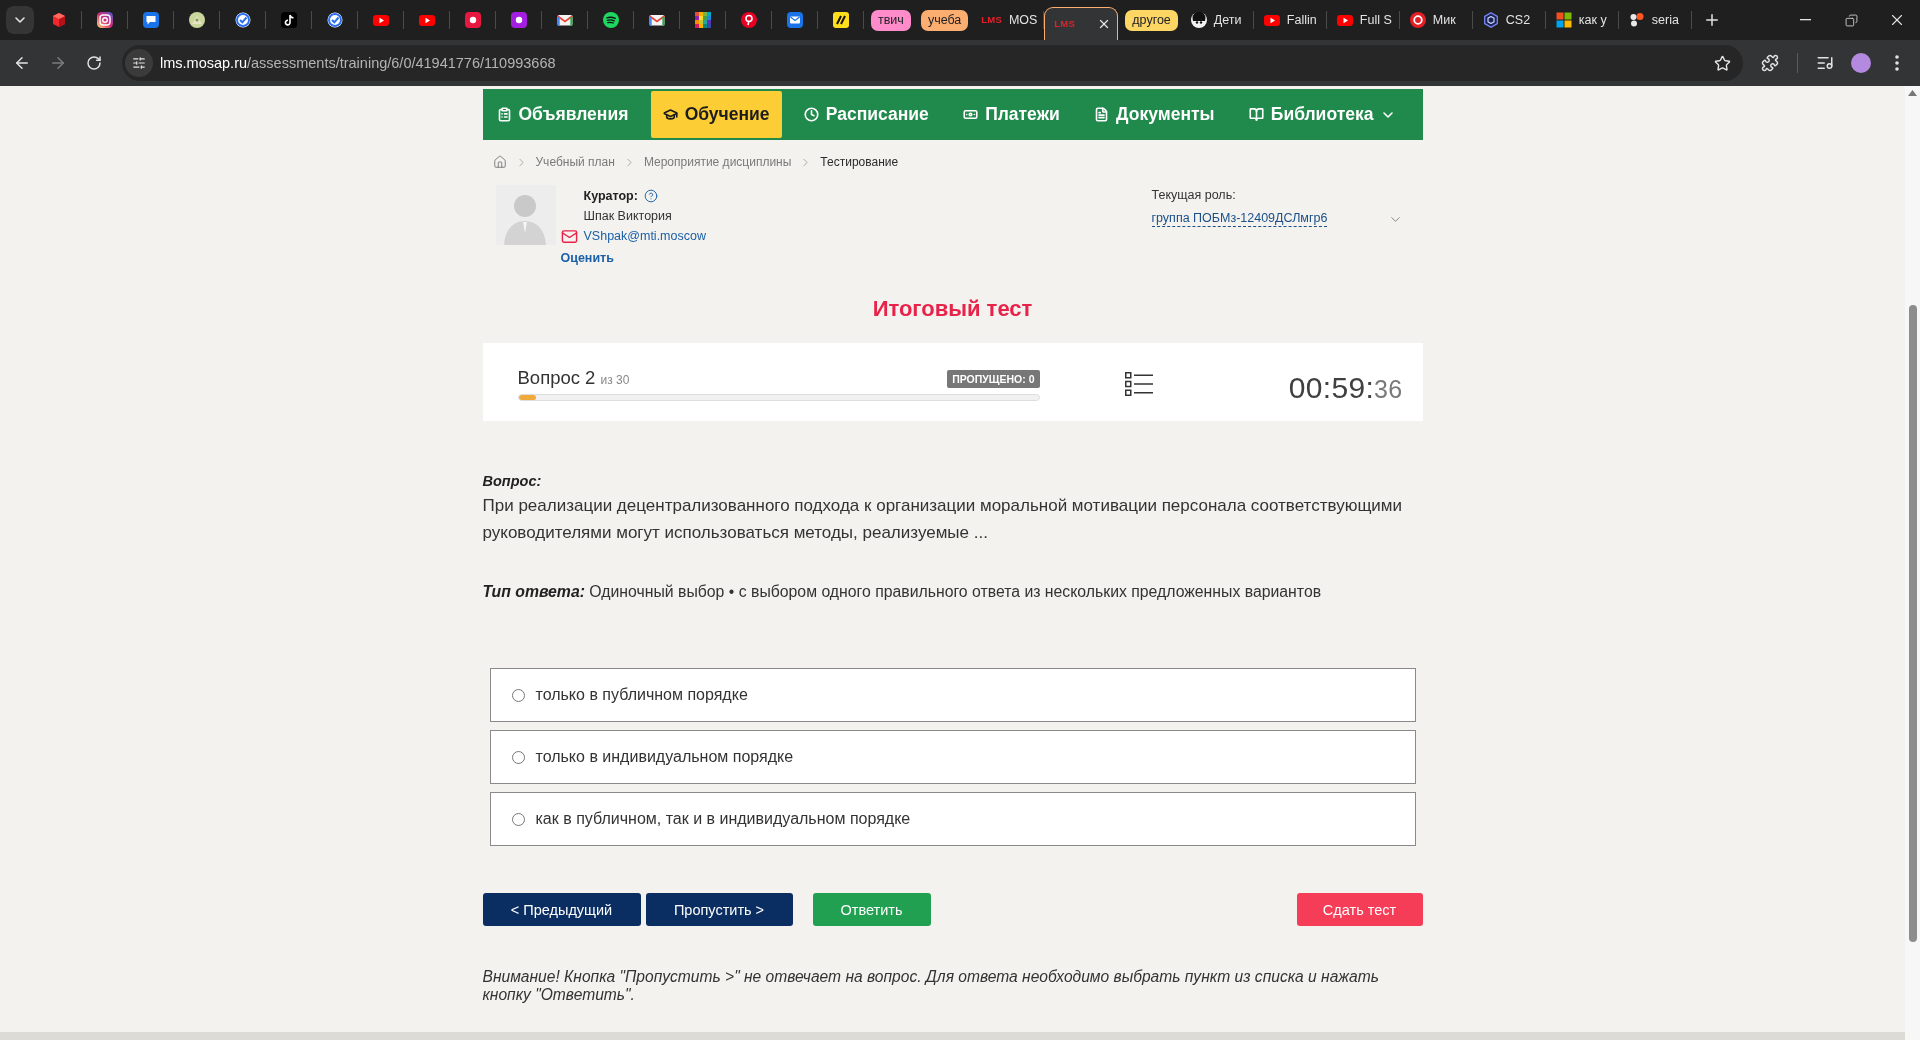  Describe the element at coordinates (670, 114) in the screenshot. I see `graduation-cap-icon` at that location.